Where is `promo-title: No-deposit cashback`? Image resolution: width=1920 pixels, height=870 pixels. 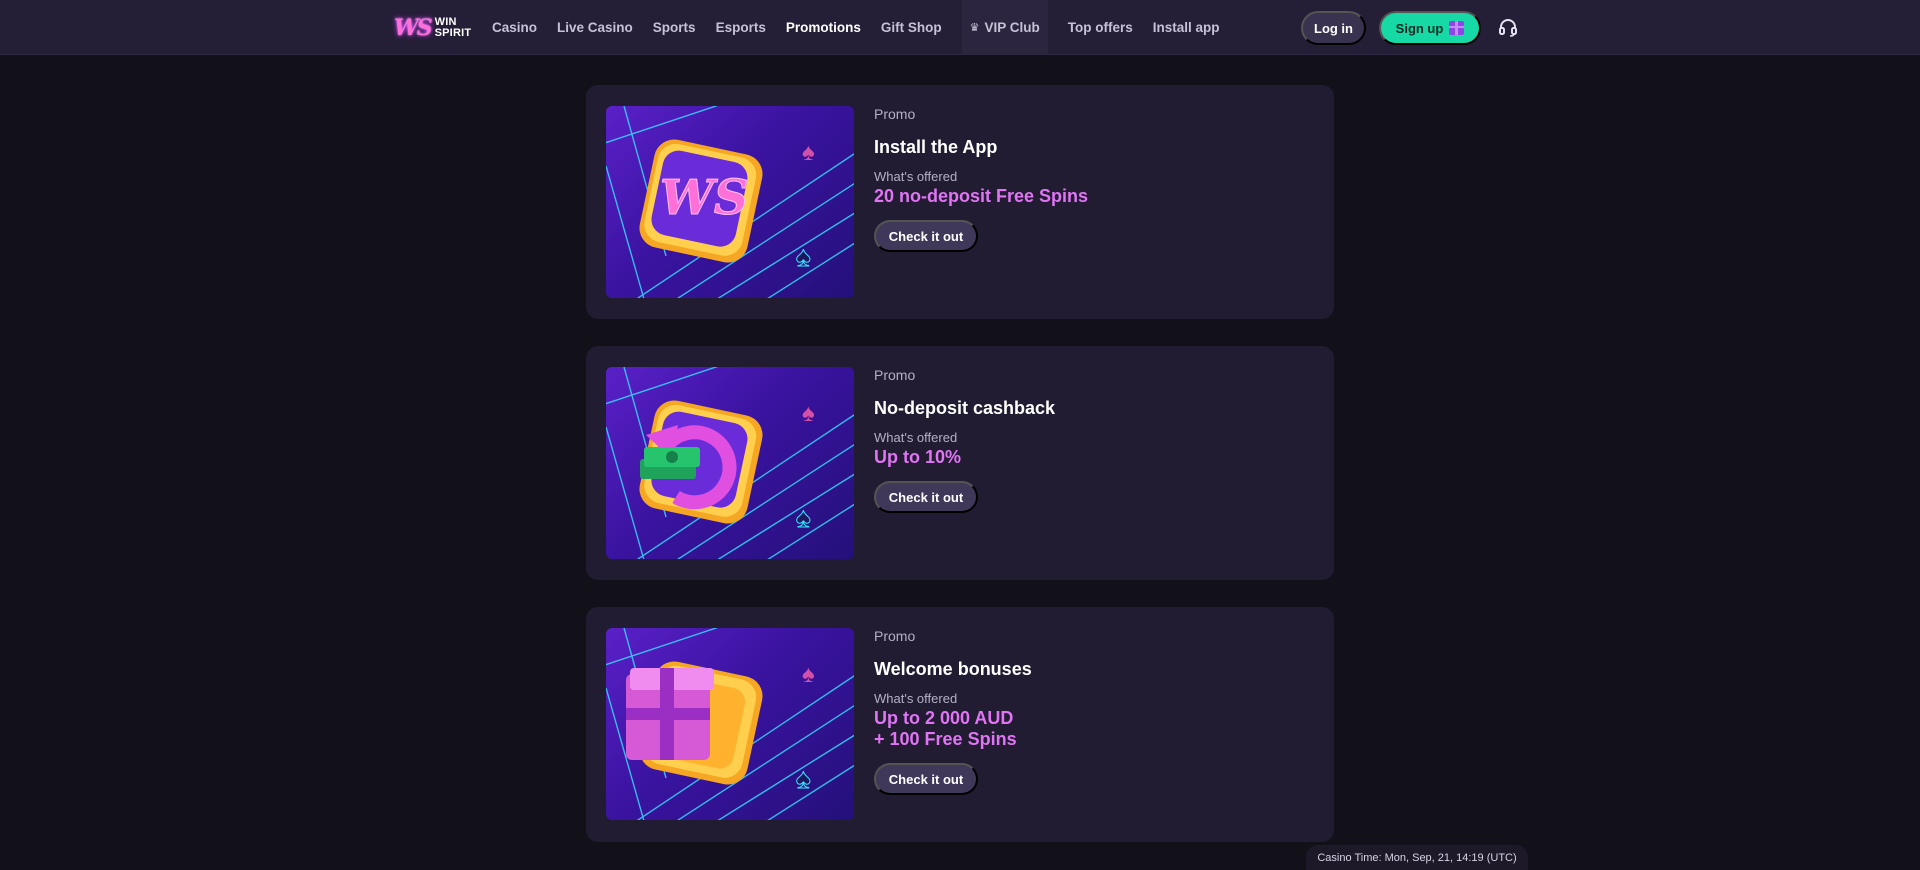 promo-title: No-deposit cashback is located at coordinates (965, 408).